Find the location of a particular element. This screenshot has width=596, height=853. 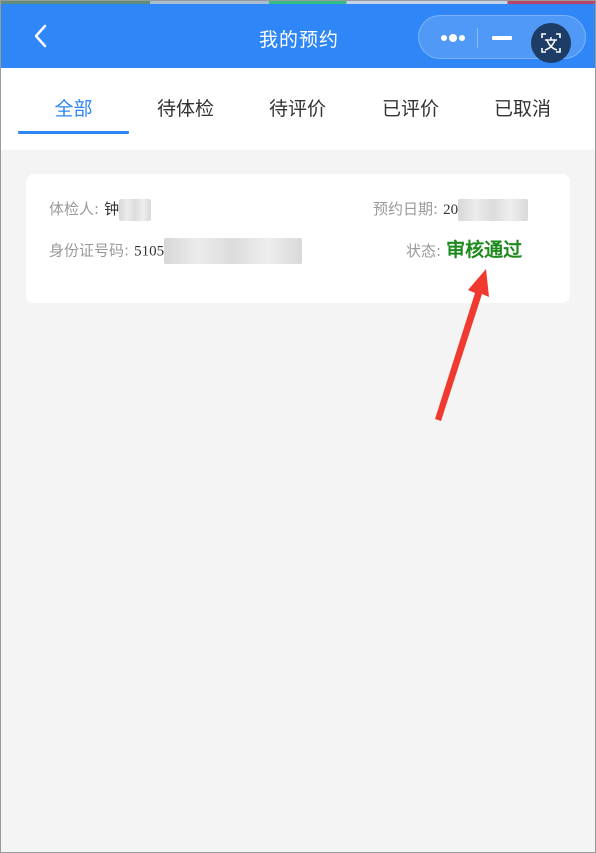

more-dots-icon is located at coordinates (453, 38).